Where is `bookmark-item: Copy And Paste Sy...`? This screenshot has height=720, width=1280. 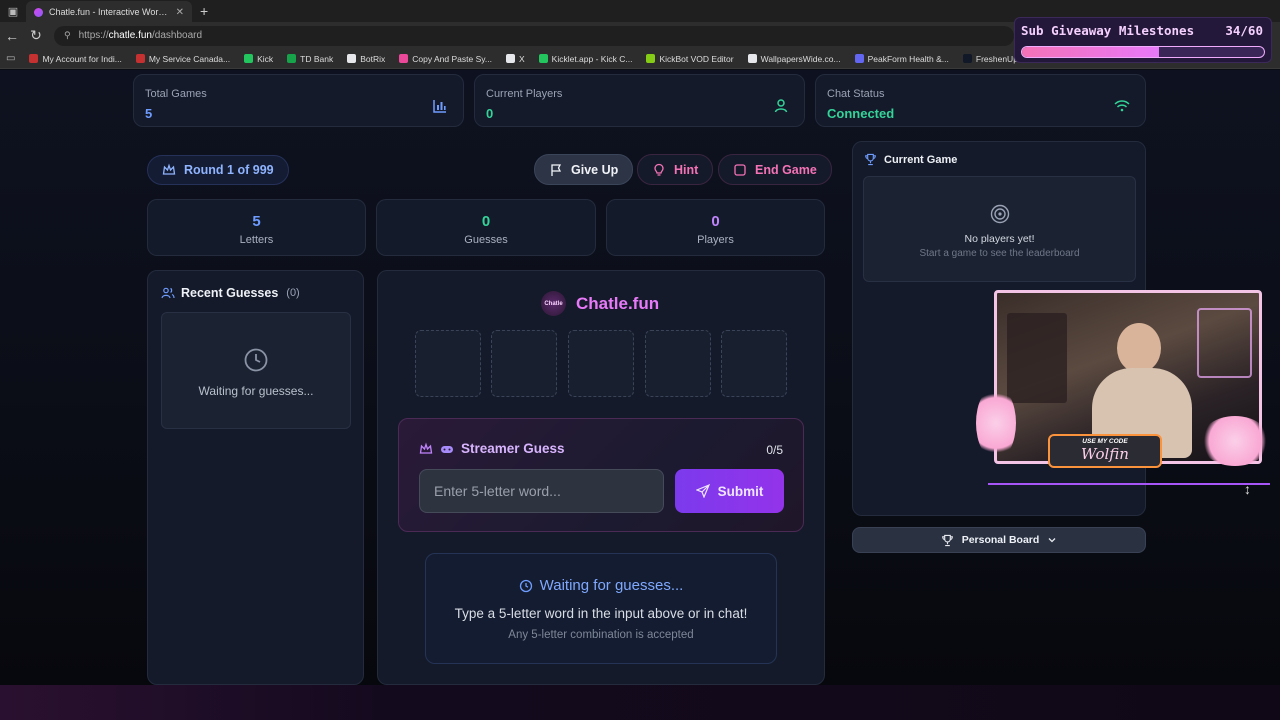
bookmark-item: Copy And Paste Sy... is located at coordinates (445, 59).